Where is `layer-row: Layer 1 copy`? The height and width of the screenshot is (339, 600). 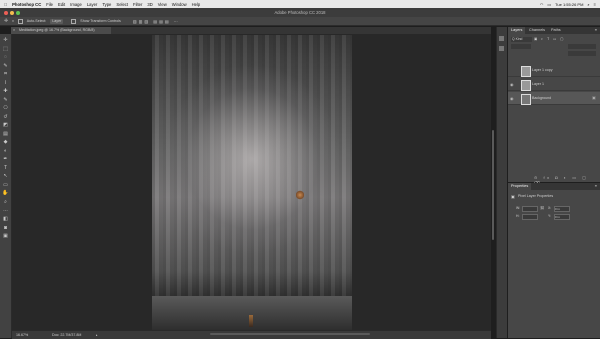
layer-row: Layer 1 copy is located at coordinates (554, 70).